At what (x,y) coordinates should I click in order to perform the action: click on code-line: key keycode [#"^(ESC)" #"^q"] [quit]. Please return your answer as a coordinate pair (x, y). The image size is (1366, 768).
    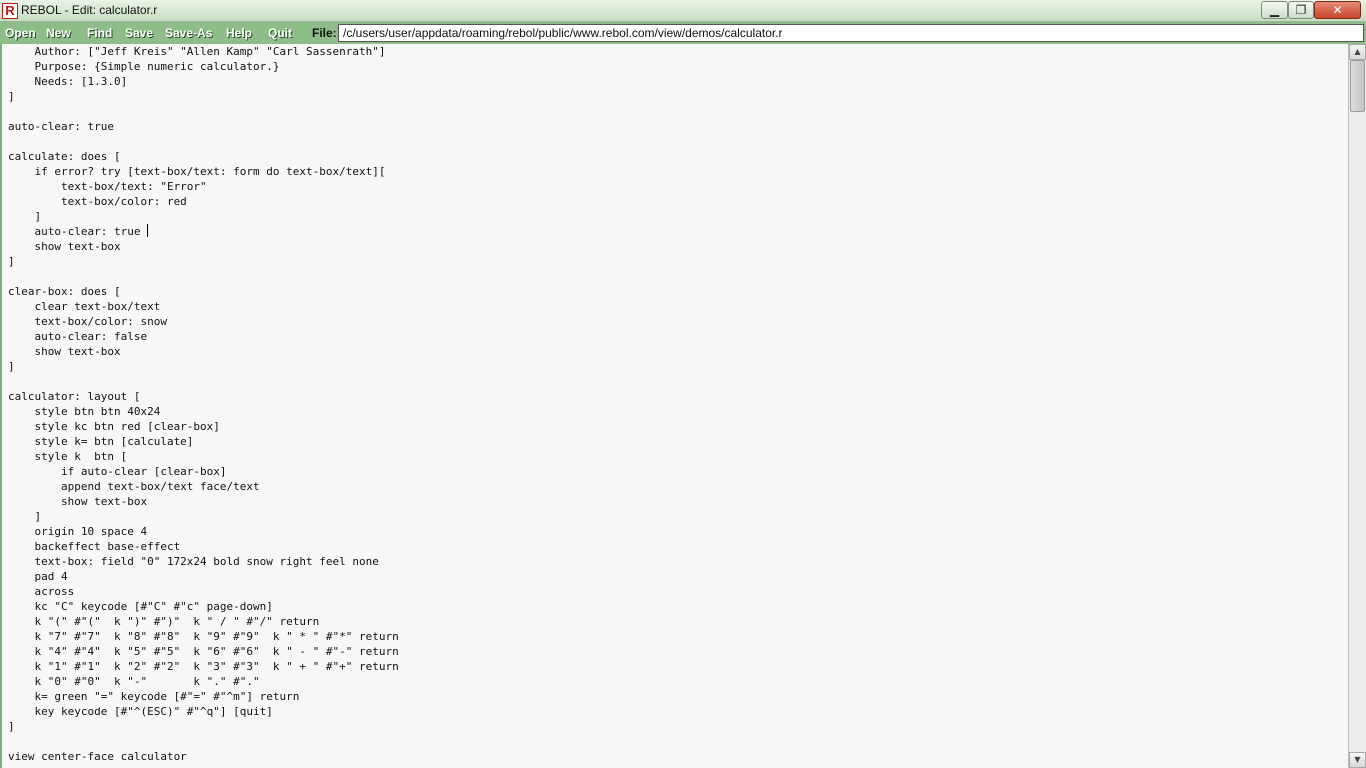
    Looking at the image, I should click on (140, 711).